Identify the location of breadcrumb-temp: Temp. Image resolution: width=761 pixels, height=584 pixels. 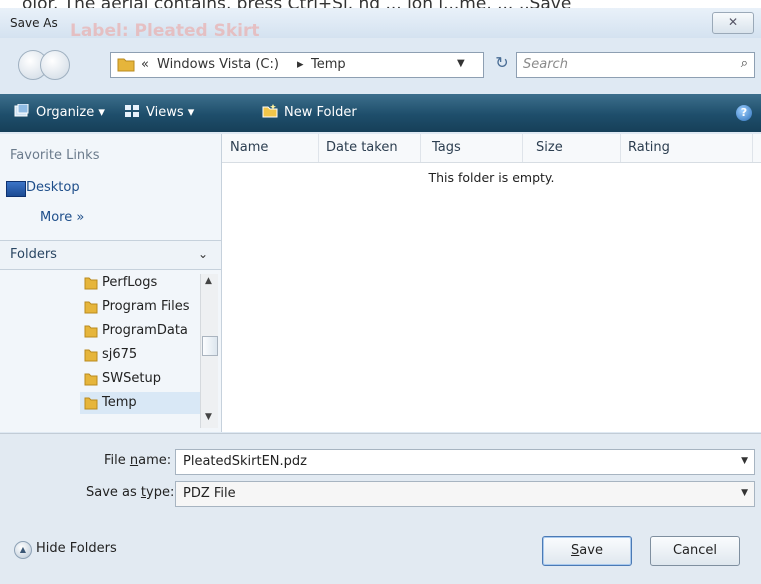
(328, 64).